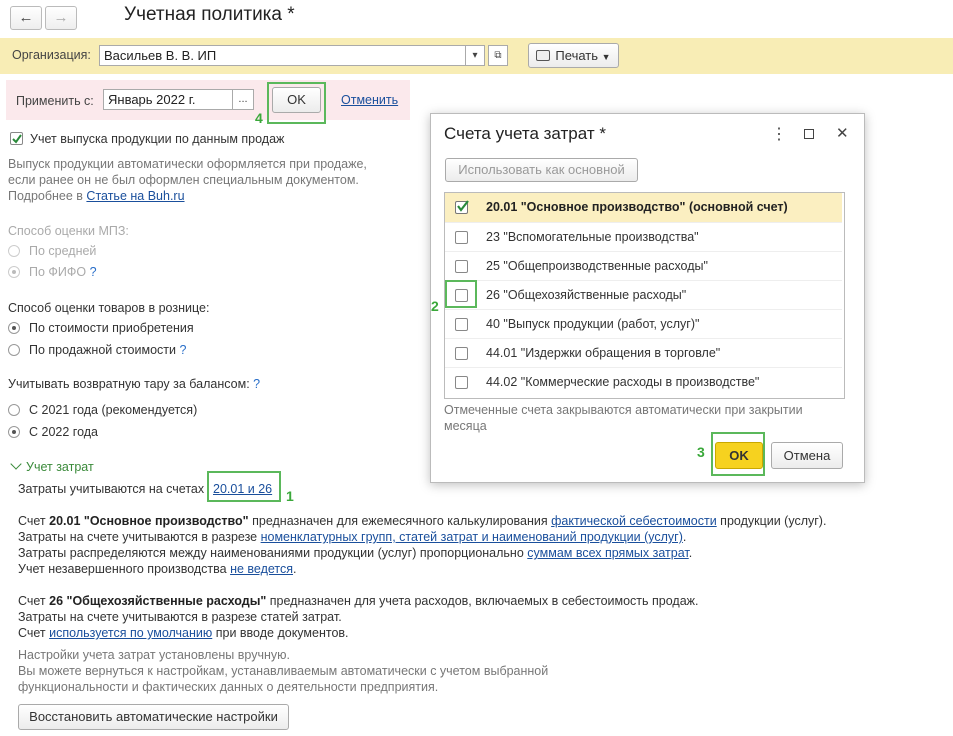 The width and height of the screenshot is (953, 736). What do you see at coordinates (593, 324) in the screenshot?
I see `account-label: 40 "Выпуск продукции (работ, услуг)"` at bounding box center [593, 324].